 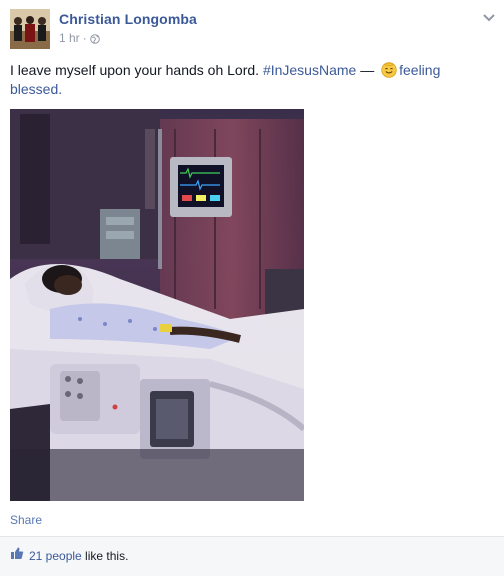 I want to click on status-dash: —, so click(x=367, y=70).